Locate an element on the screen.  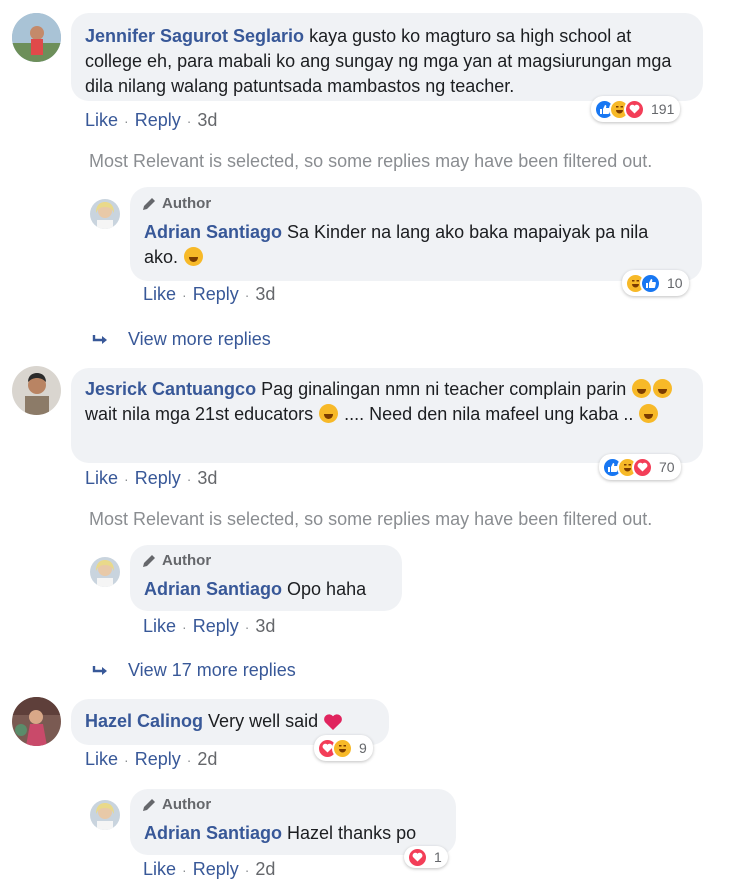
comment-text: Very well said is located at coordinates (263, 721).